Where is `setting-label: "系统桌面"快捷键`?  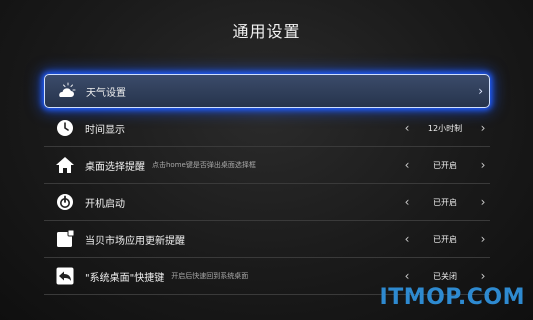 setting-label: "系统桌面"快捷键 is located at coordinates (125, 278).